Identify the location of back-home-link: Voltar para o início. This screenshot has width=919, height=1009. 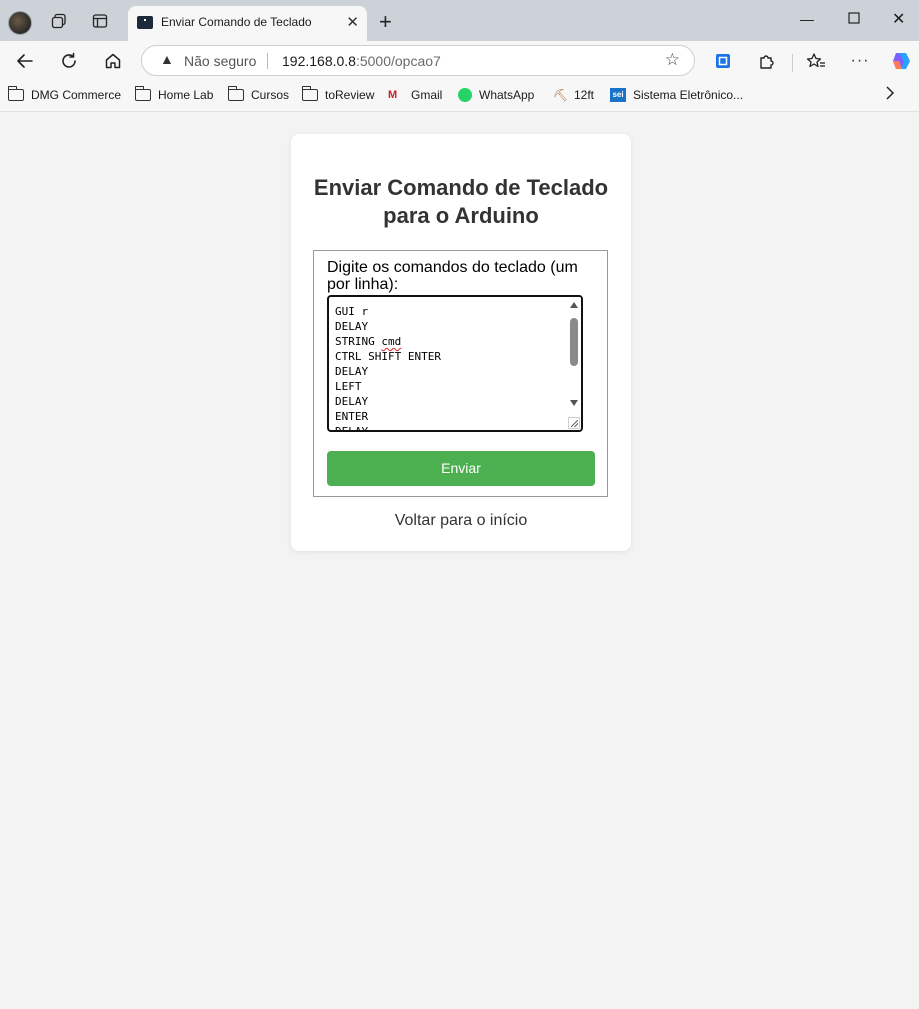
(461, 521).